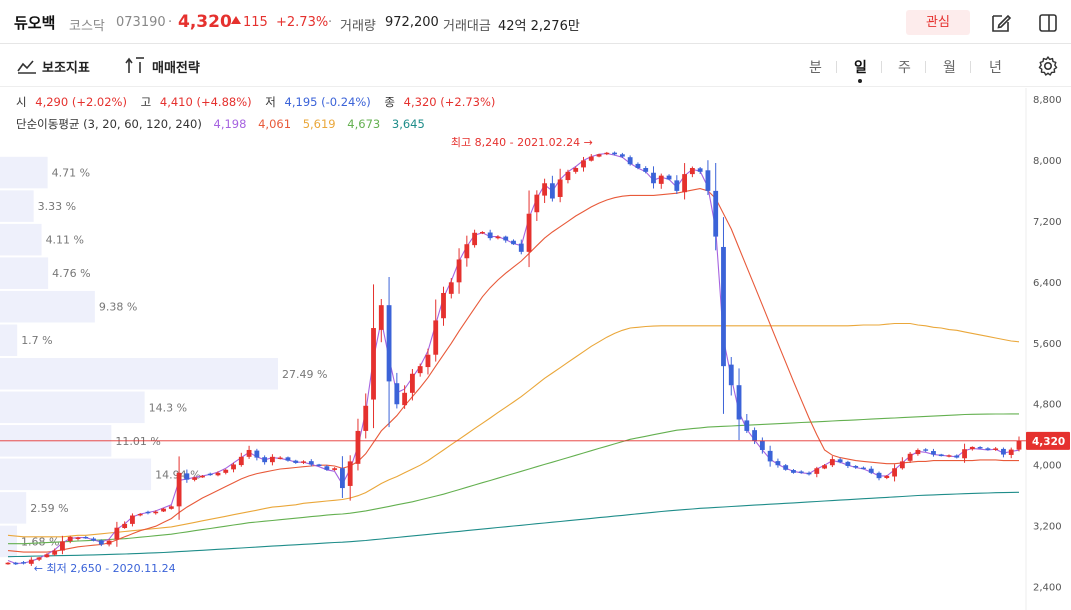 Image resolution: width=1071 pixels, height=610 pixels. Describe the element at coordinates (304, 374) in the screenshot. I see `volume-profile-label: 27.49 %` at that location.